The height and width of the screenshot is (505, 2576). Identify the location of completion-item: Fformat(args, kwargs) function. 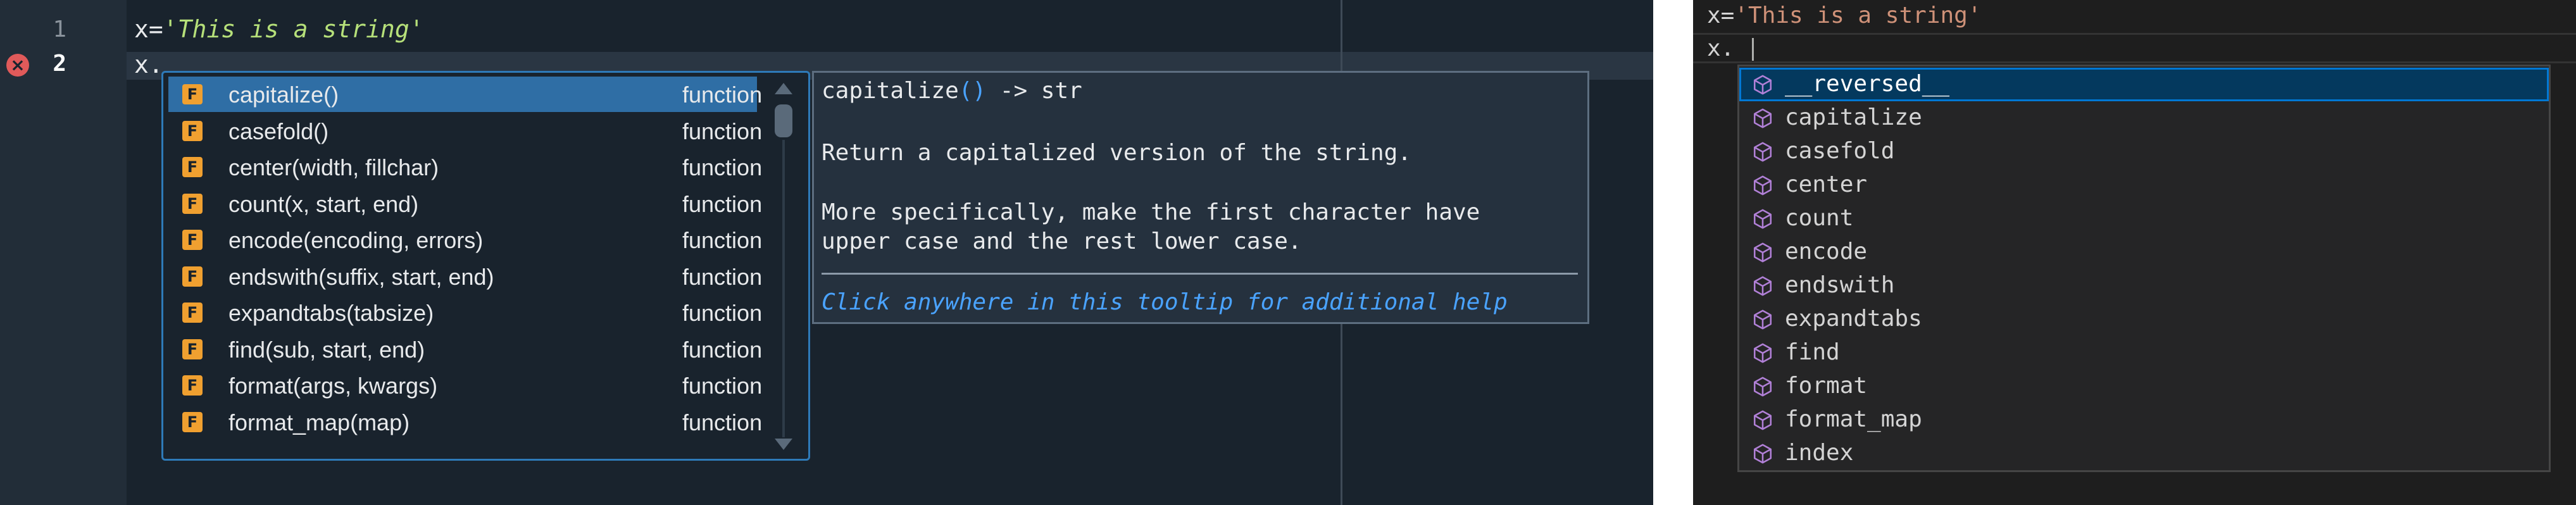
(465, 386).